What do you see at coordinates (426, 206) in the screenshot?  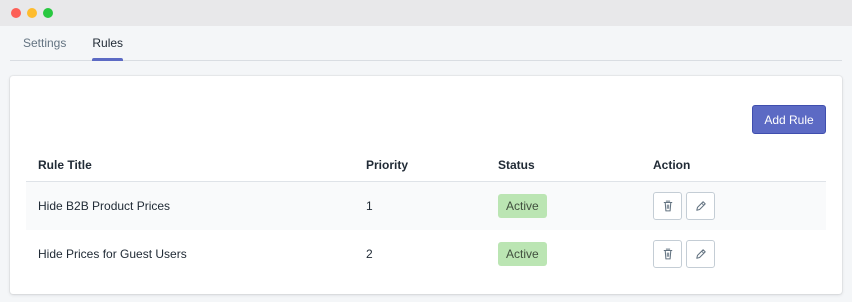 I see `table-row: Hide B2B Product Prices 1 Active` at bounding box center [426, 206].